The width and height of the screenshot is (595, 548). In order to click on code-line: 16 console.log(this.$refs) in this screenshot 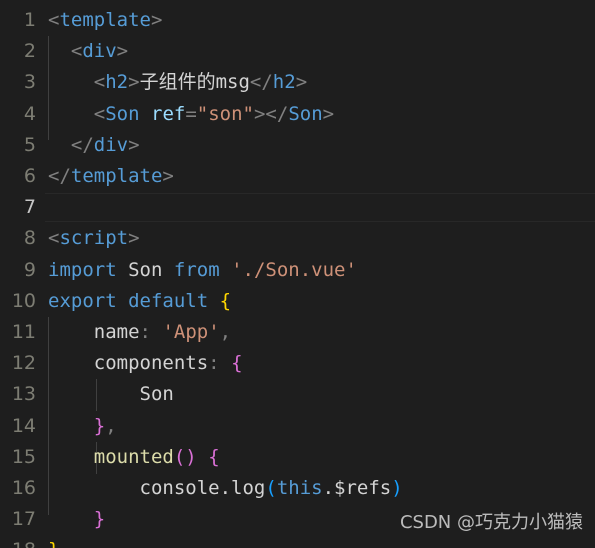, I will do `click(297, 488)`.